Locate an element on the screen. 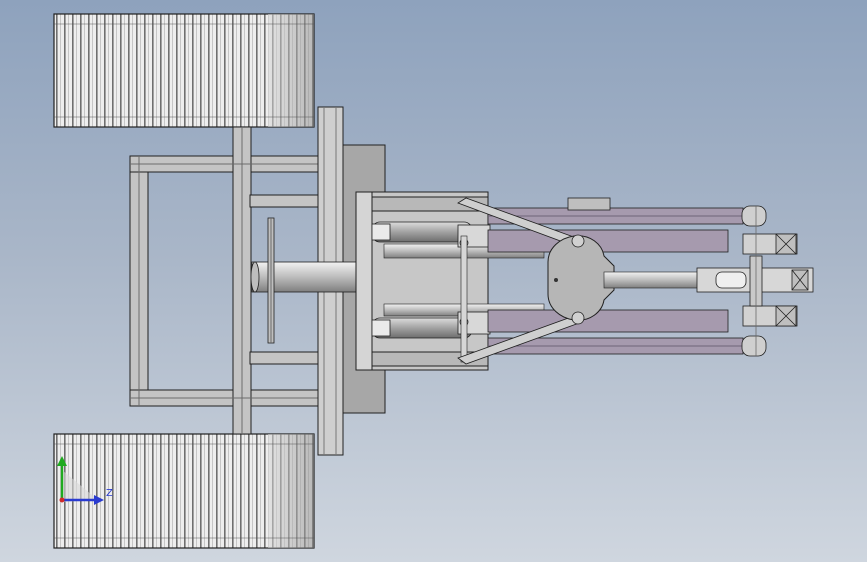 Image resolution: width=867 pixels, height=562 pixels. linkage-arm-upper is located at coordinates (615, 230).